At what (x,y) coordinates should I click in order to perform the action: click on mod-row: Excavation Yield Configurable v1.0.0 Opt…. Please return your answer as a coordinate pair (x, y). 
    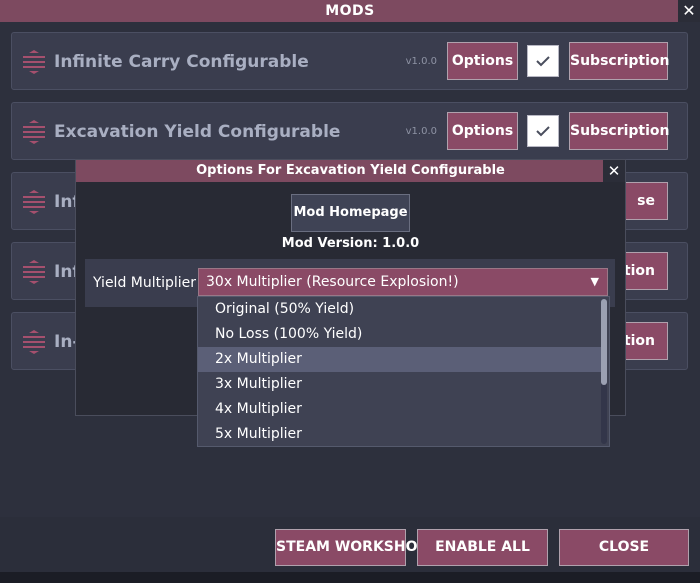
    Looking at the image, I should click on (349, 131).